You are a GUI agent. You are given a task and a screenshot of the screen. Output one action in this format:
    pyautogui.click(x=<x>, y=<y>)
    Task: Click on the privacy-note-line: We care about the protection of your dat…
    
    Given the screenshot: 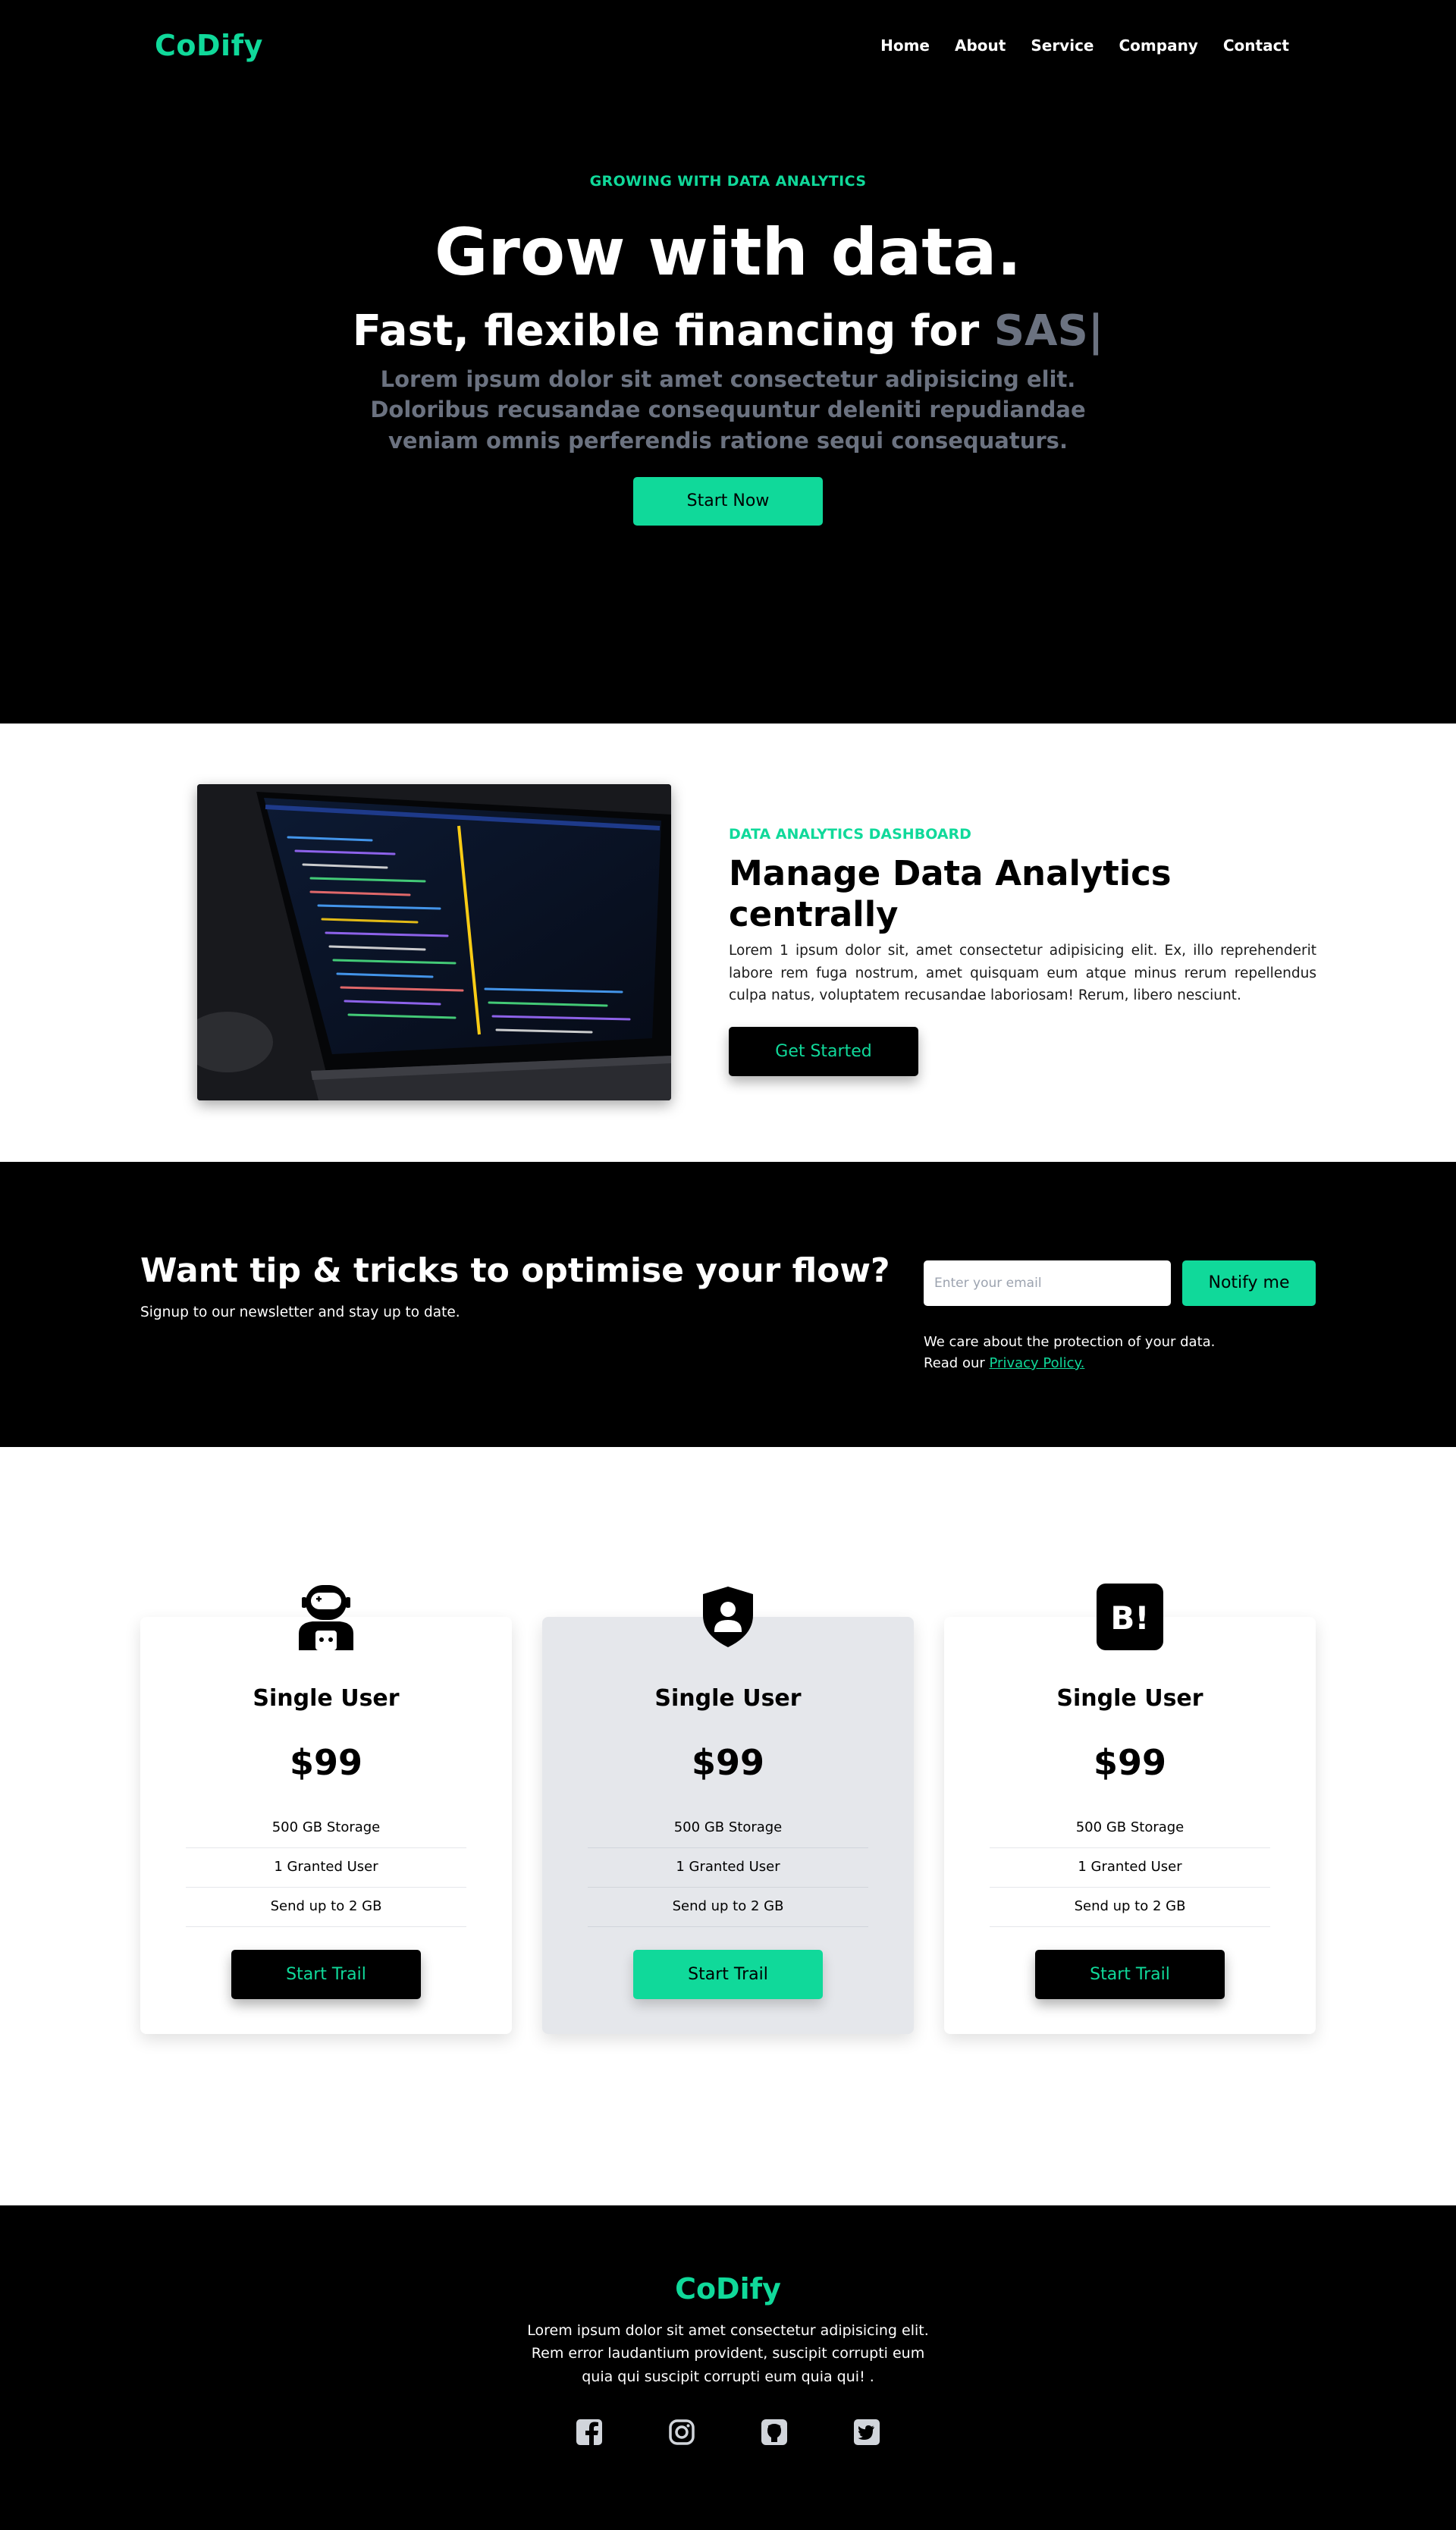 What is the action you would take?
    pyautogui.click(x=1070, y=1342)
    